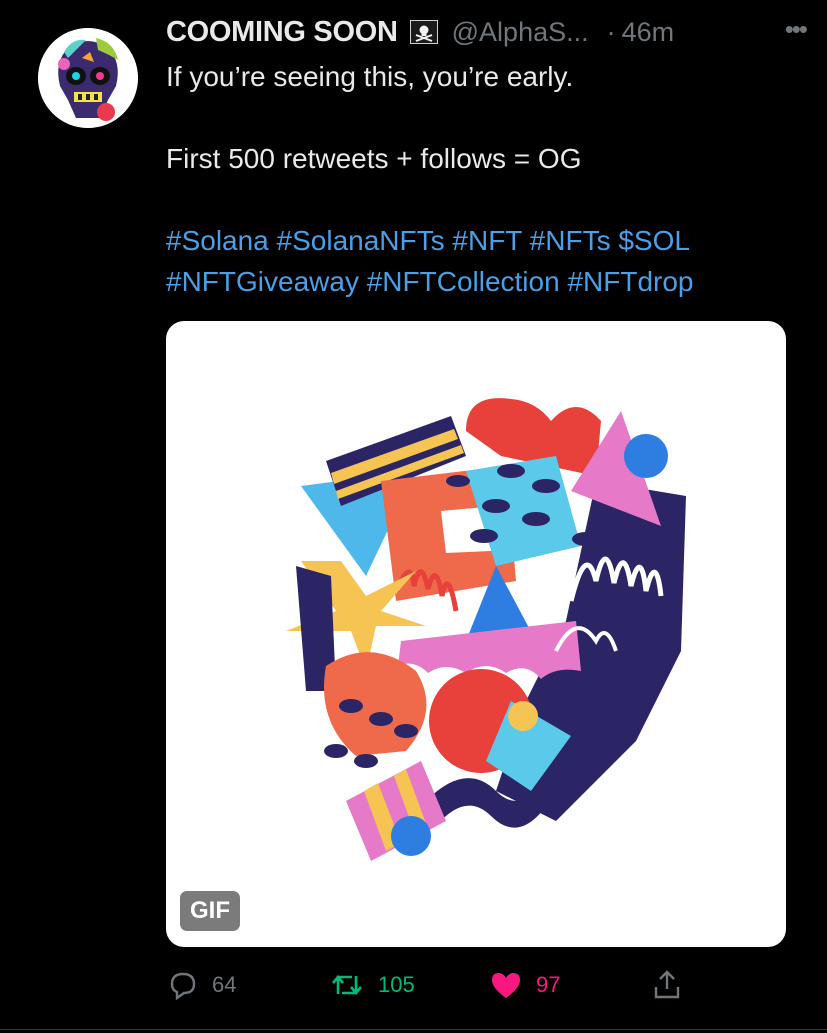 Image resolution: width=827 pixels, height=1033 pixels. I want to click on retweet-count: 105, so click(396, 984).